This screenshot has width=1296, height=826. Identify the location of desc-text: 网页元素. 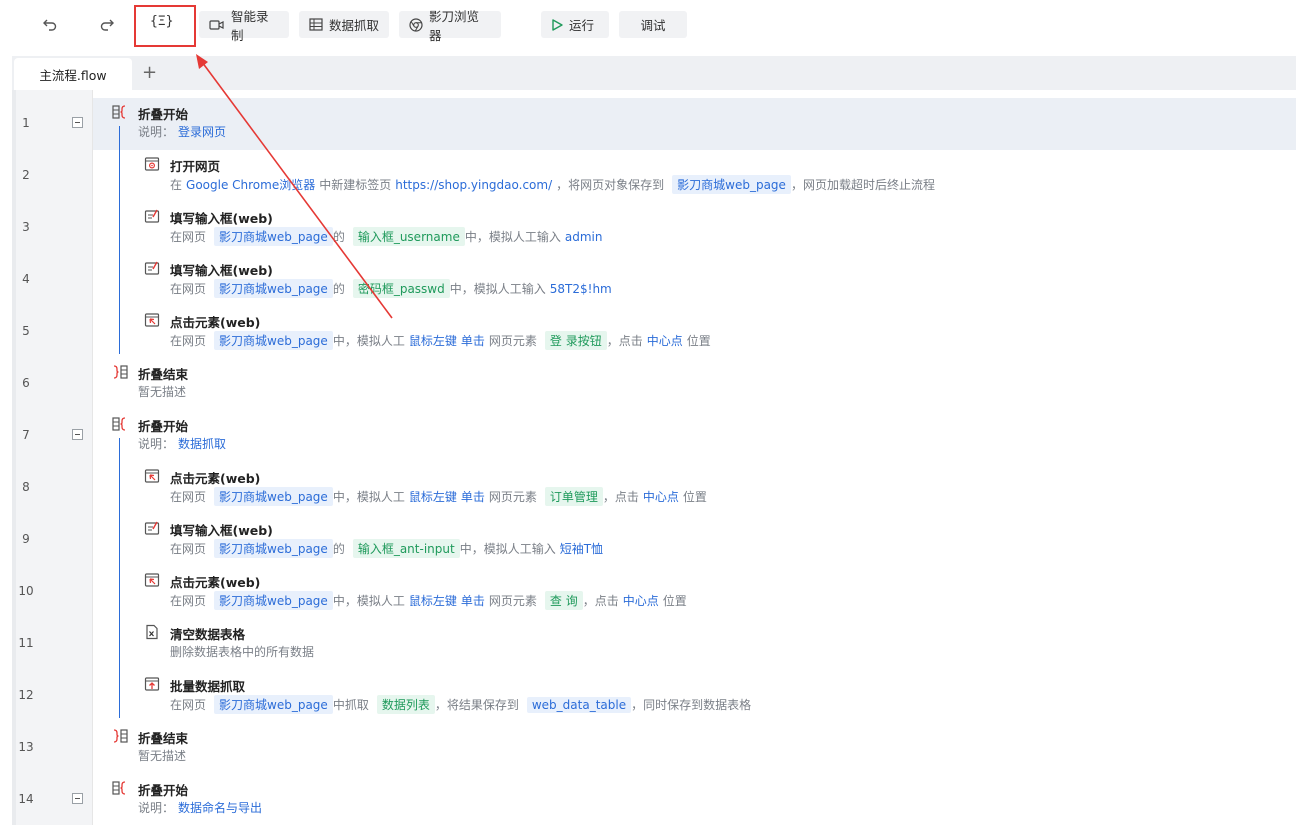
(512, 497).